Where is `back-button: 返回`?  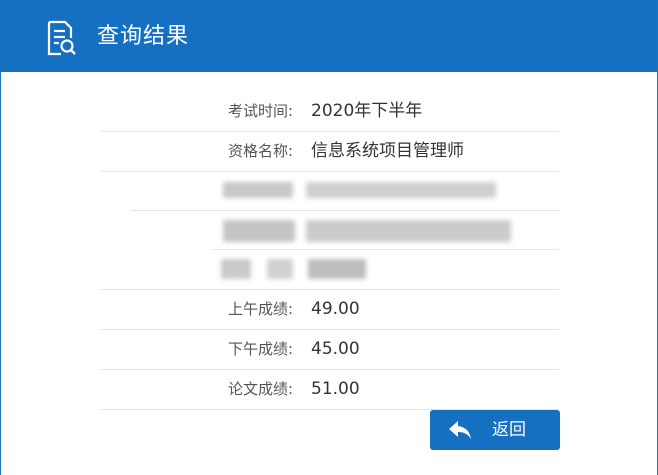
back-button: 返回 is located at coordinates (495, 430).